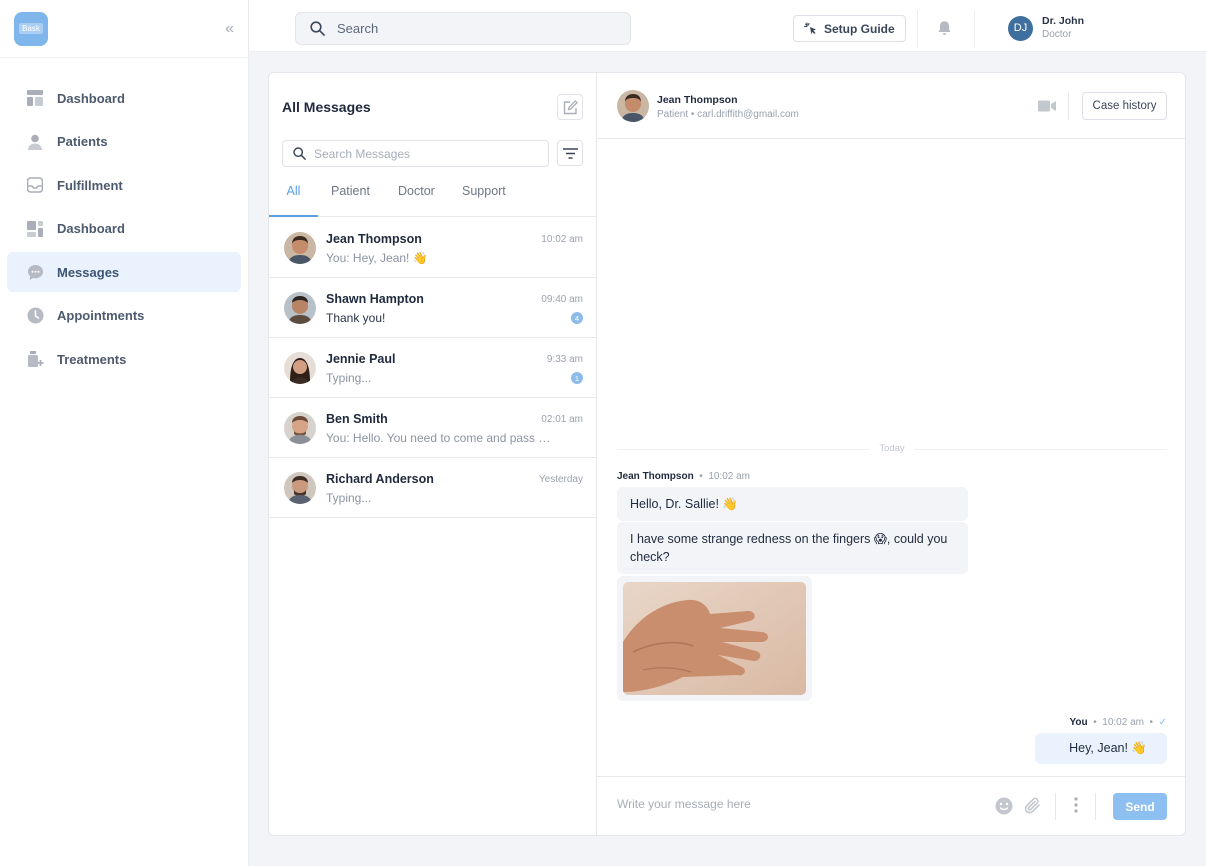 This screenshot has height=866, width=1206. What do you see at coordinates (1033, 808) in the screenshot?
I see `attach-icon` at bounding box center [1033, 808].